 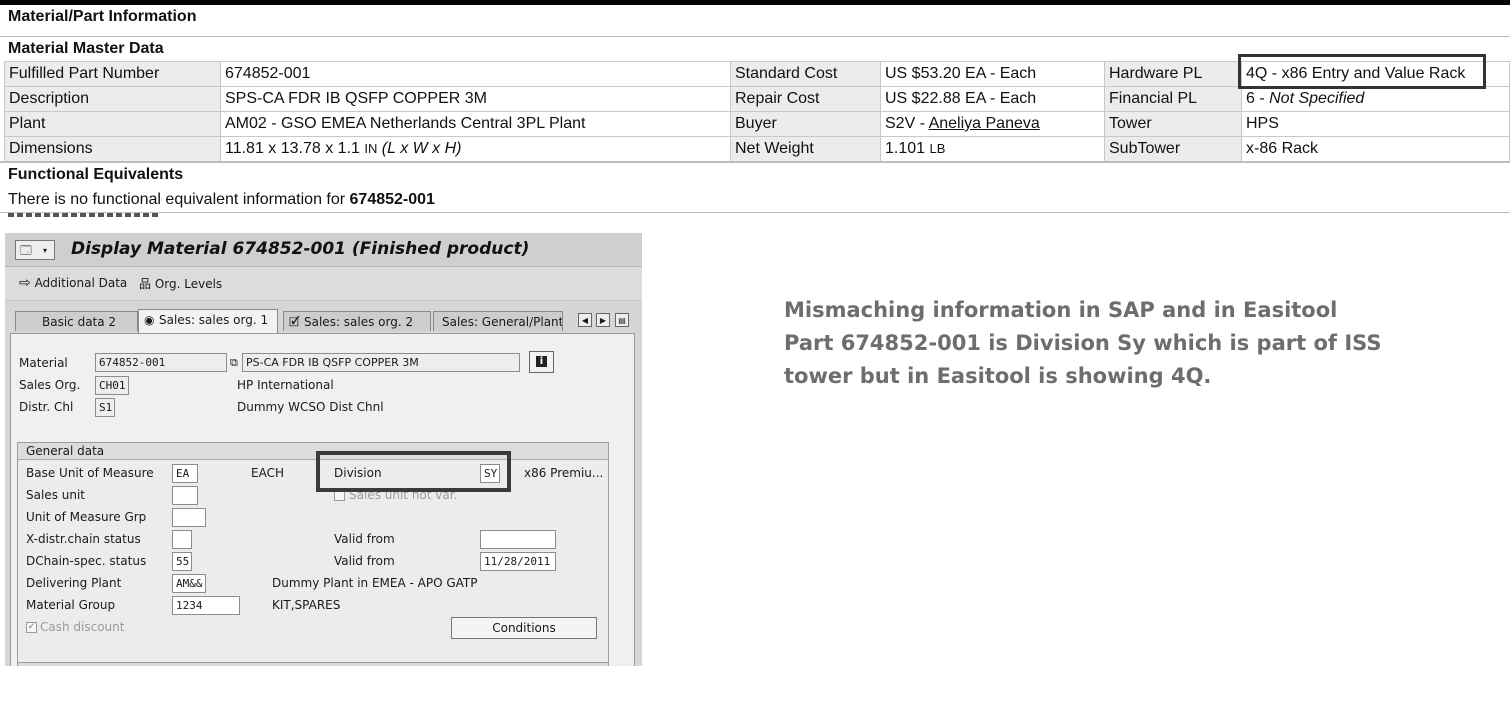 What do you see at coordinates (180, 283) in the screenshot?
I see `org-levels-button: 品 Org. Levels` at bounding box center [180, 283].